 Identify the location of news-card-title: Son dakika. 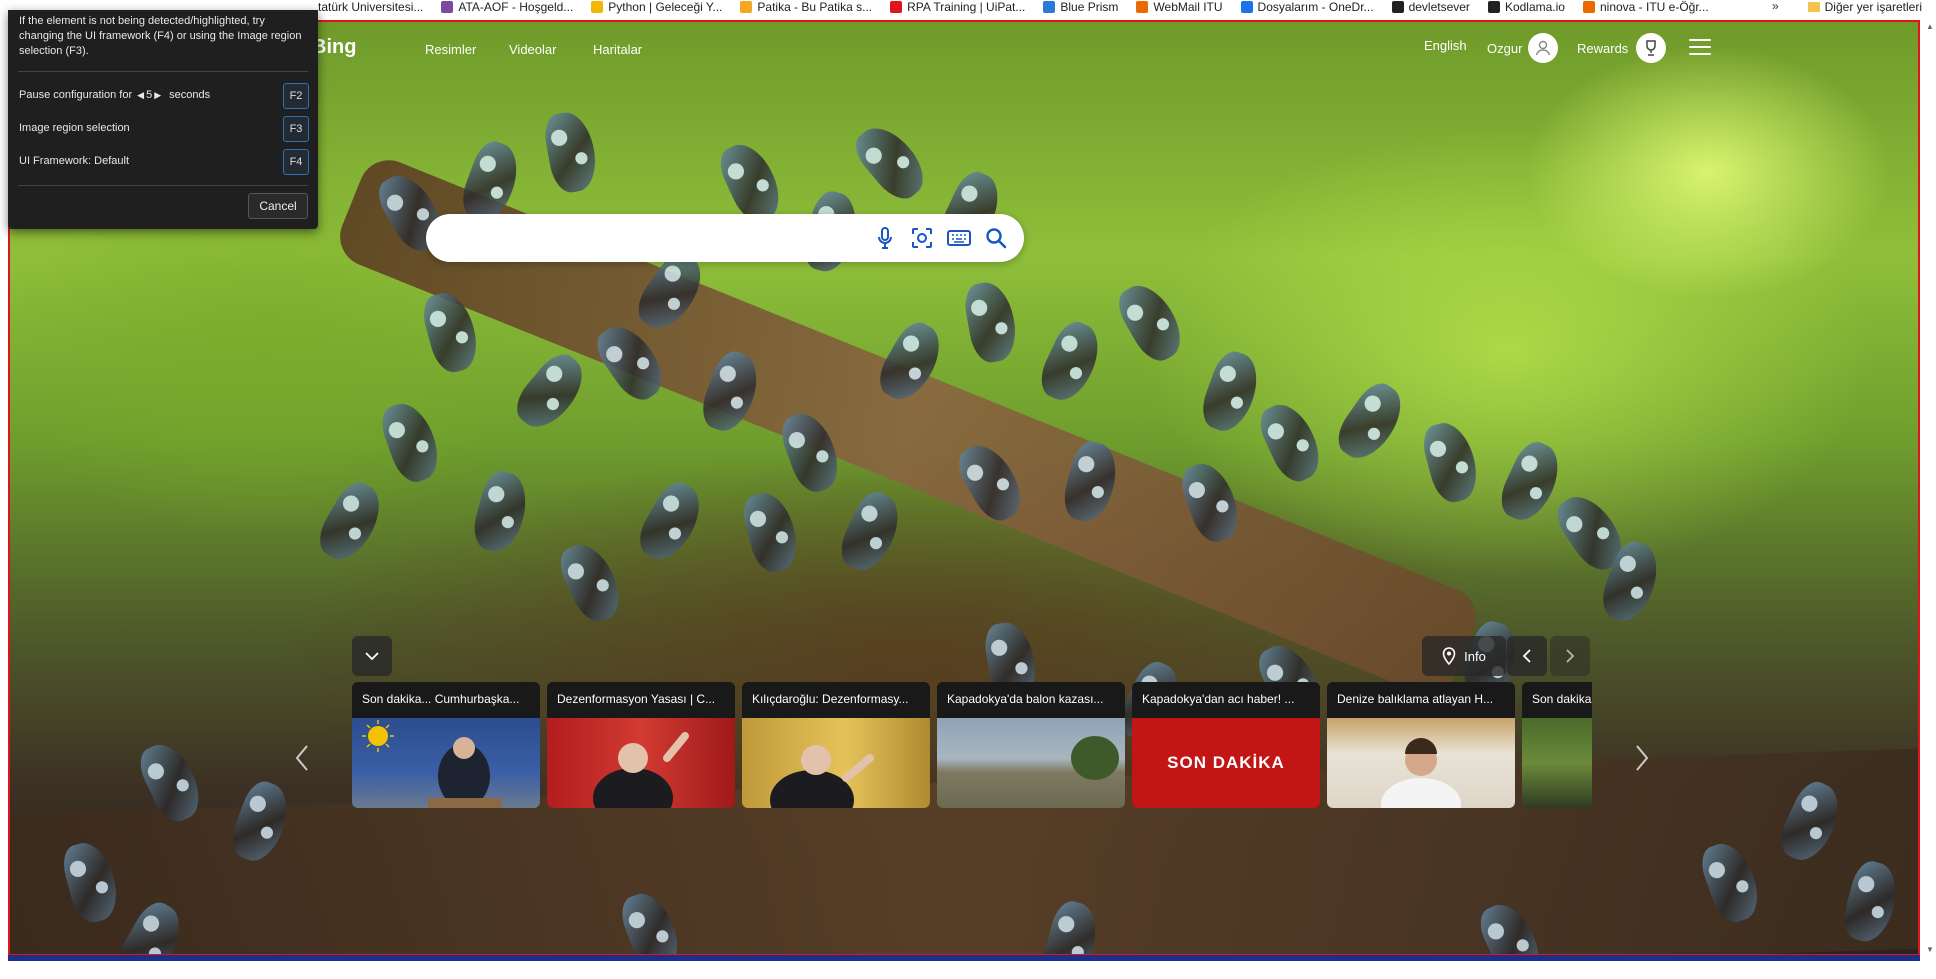
(1557, 700).